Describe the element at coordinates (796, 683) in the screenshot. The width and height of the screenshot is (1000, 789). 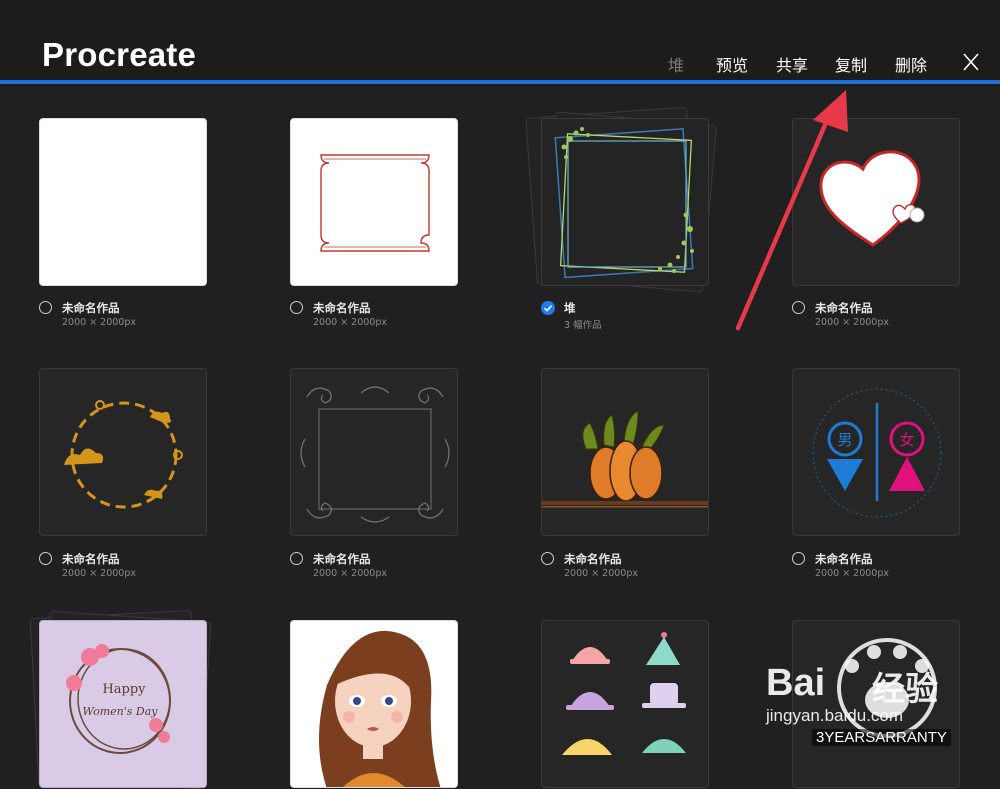
I see `watermark-brand: Bai` at that location.